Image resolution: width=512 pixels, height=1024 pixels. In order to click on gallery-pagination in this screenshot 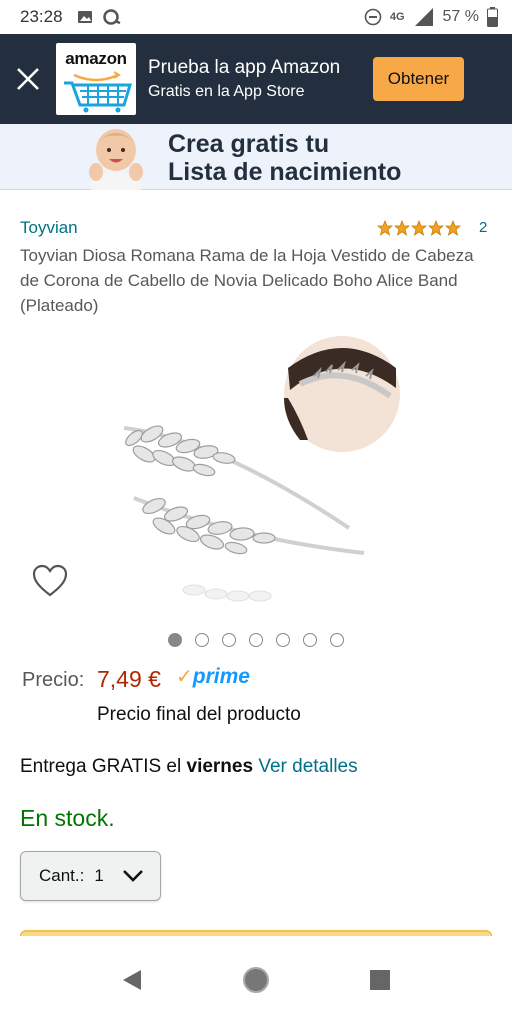, I will do `click(256, 640)`.